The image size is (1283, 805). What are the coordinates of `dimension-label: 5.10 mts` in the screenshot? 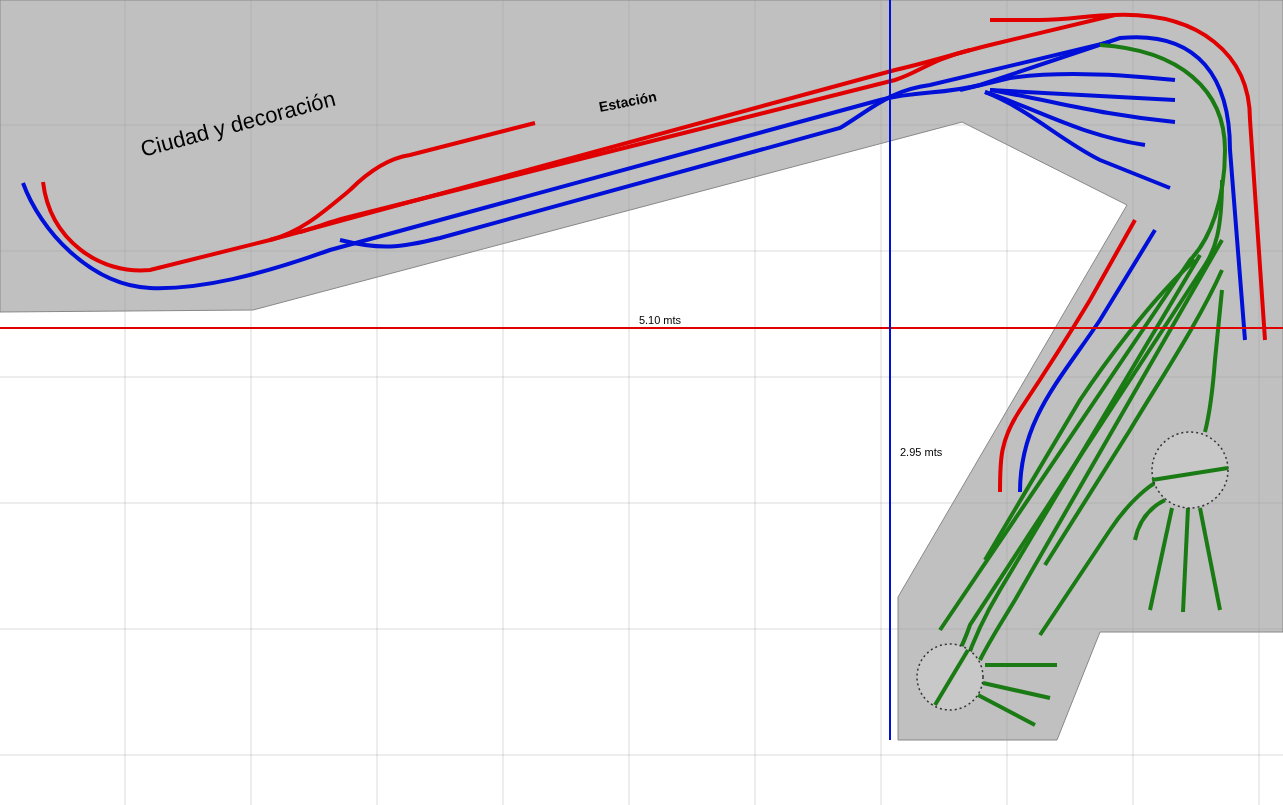 It's located at (660, 320).